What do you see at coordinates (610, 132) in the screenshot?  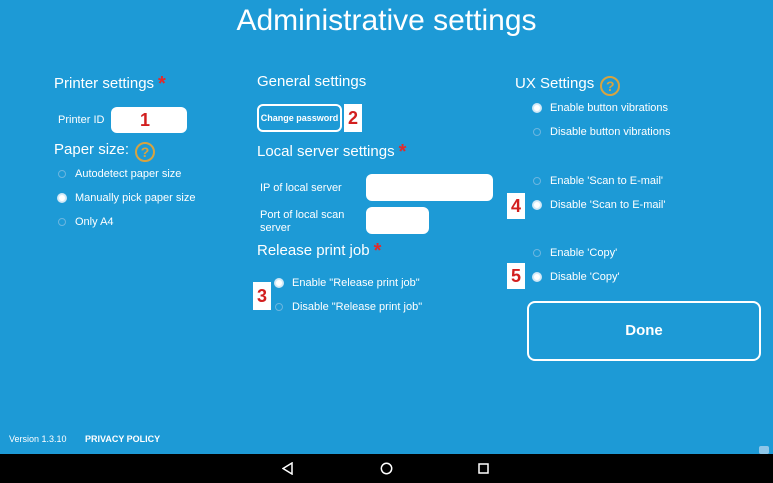 I see `radio-label: Disable button vibrations` at bounding box center [610, 132].